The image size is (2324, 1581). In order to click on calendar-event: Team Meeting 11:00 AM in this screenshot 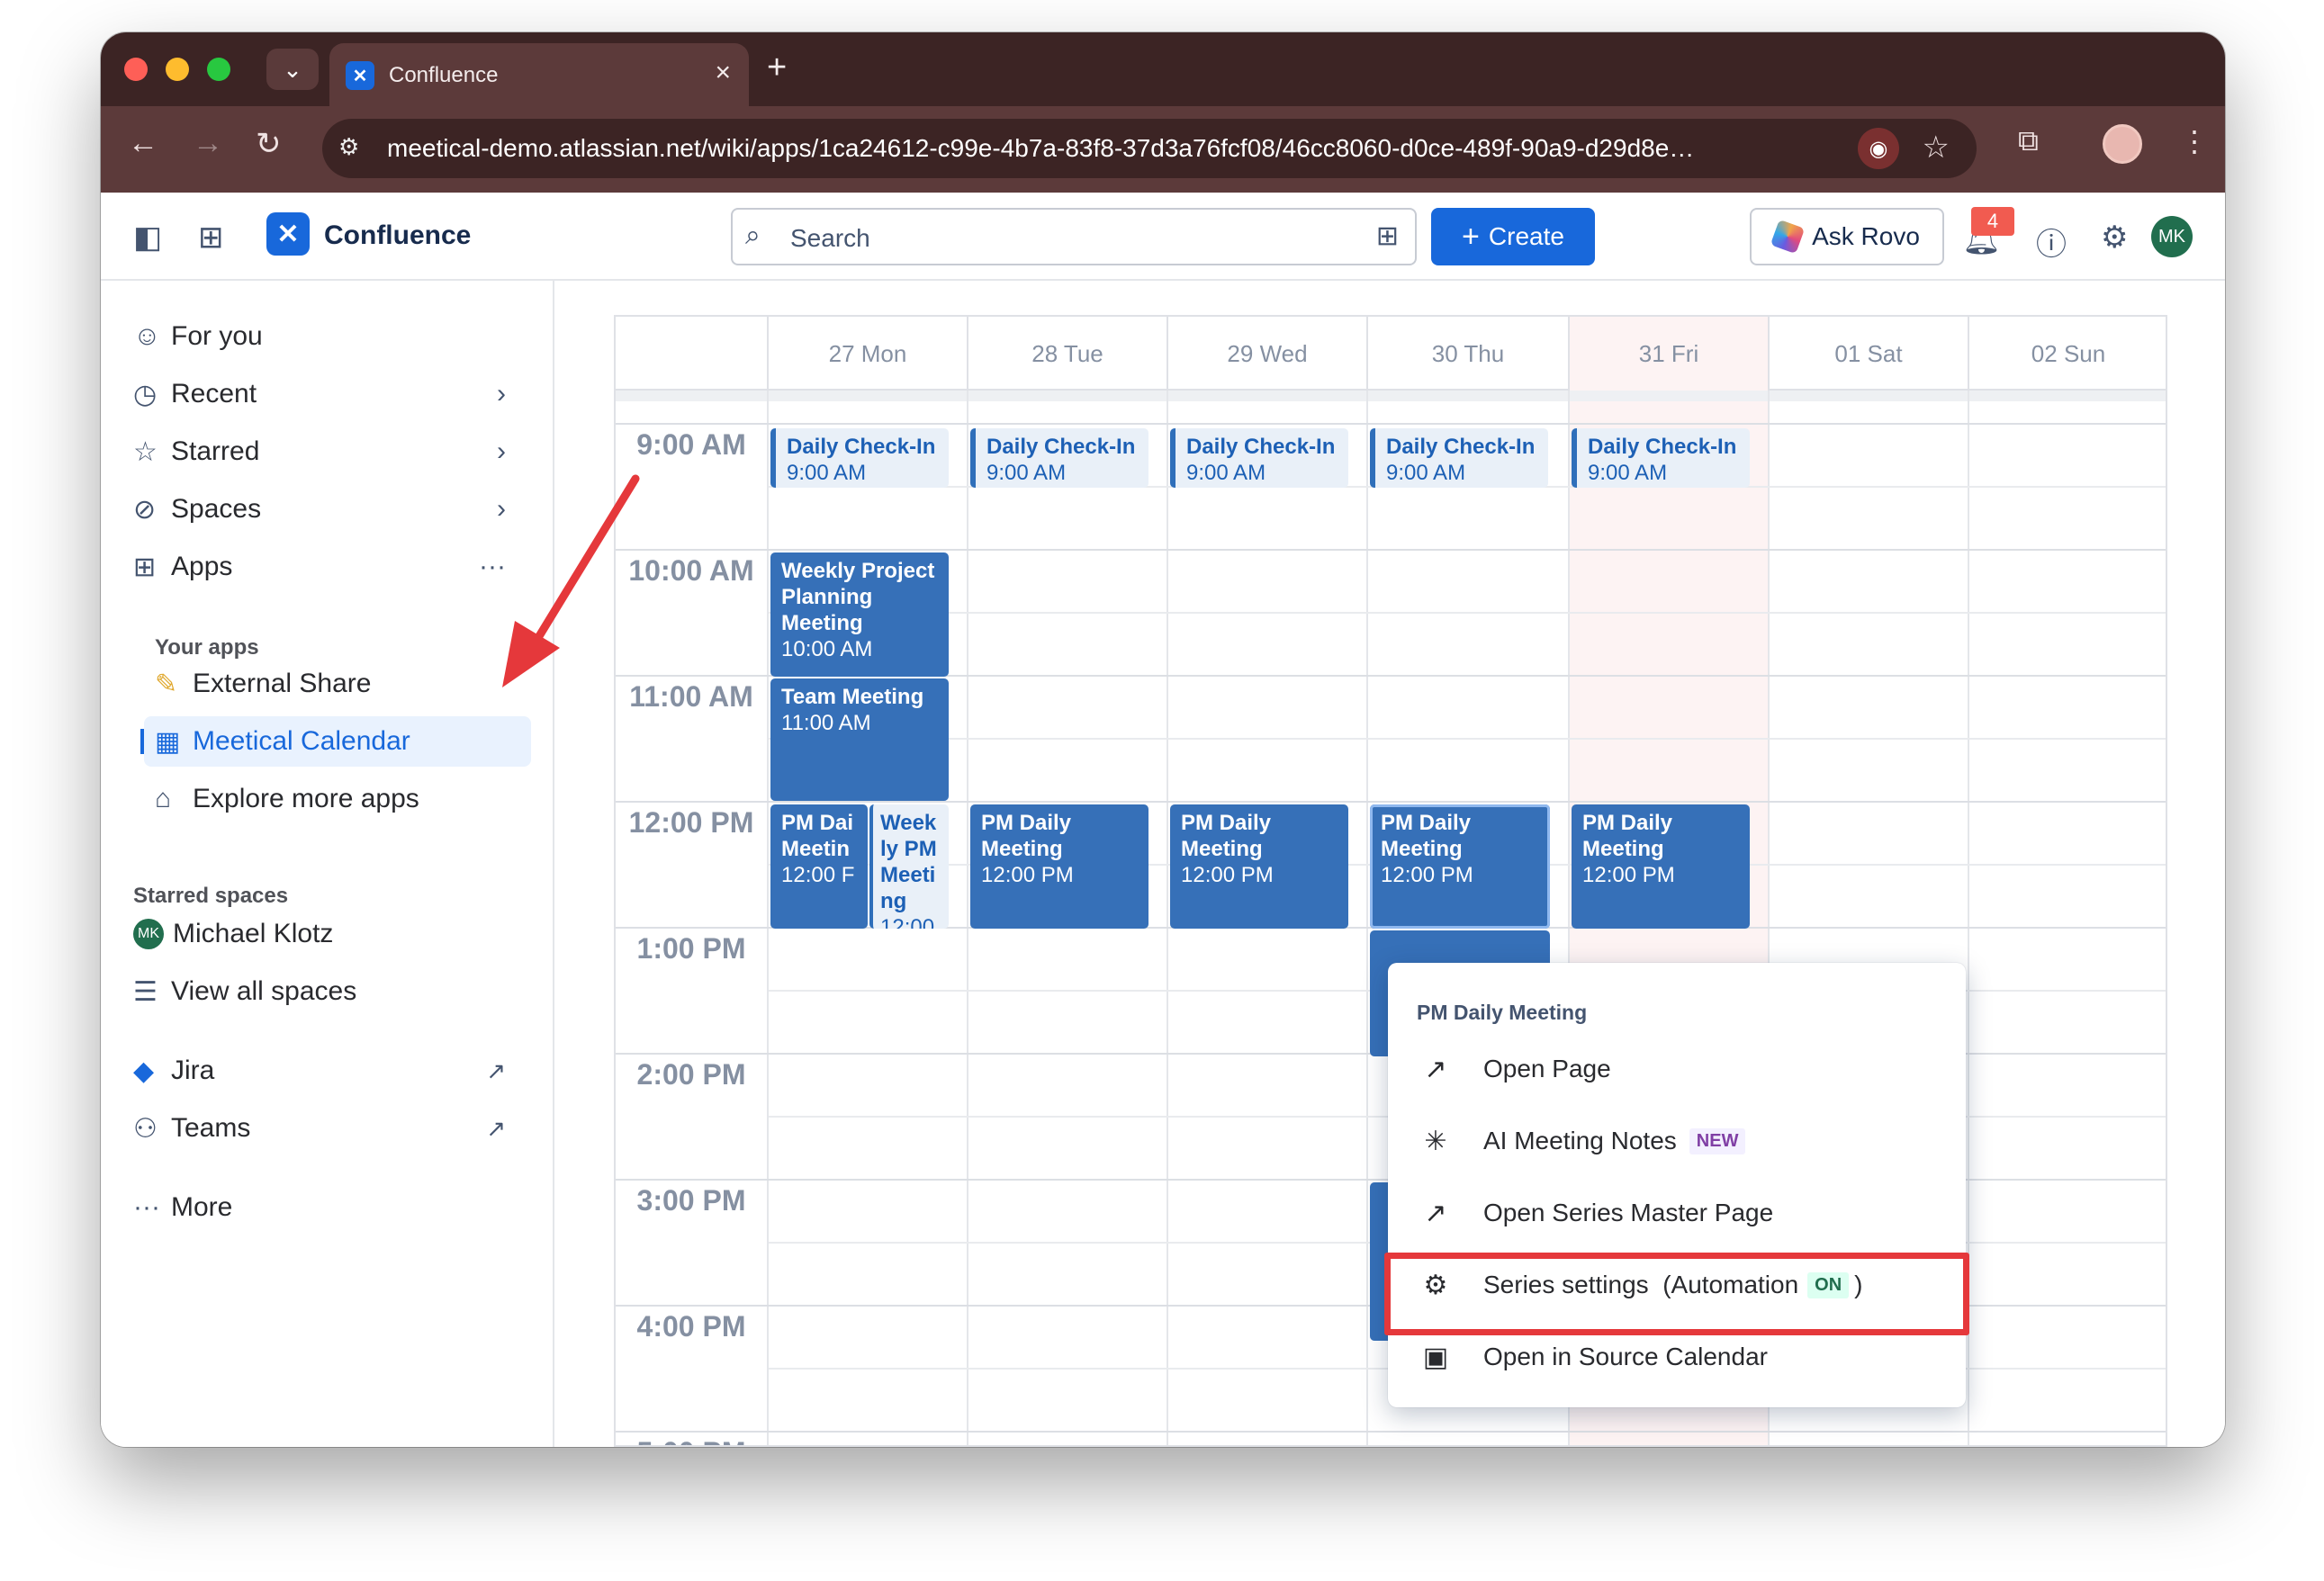, I will do `click(859, 740)`.